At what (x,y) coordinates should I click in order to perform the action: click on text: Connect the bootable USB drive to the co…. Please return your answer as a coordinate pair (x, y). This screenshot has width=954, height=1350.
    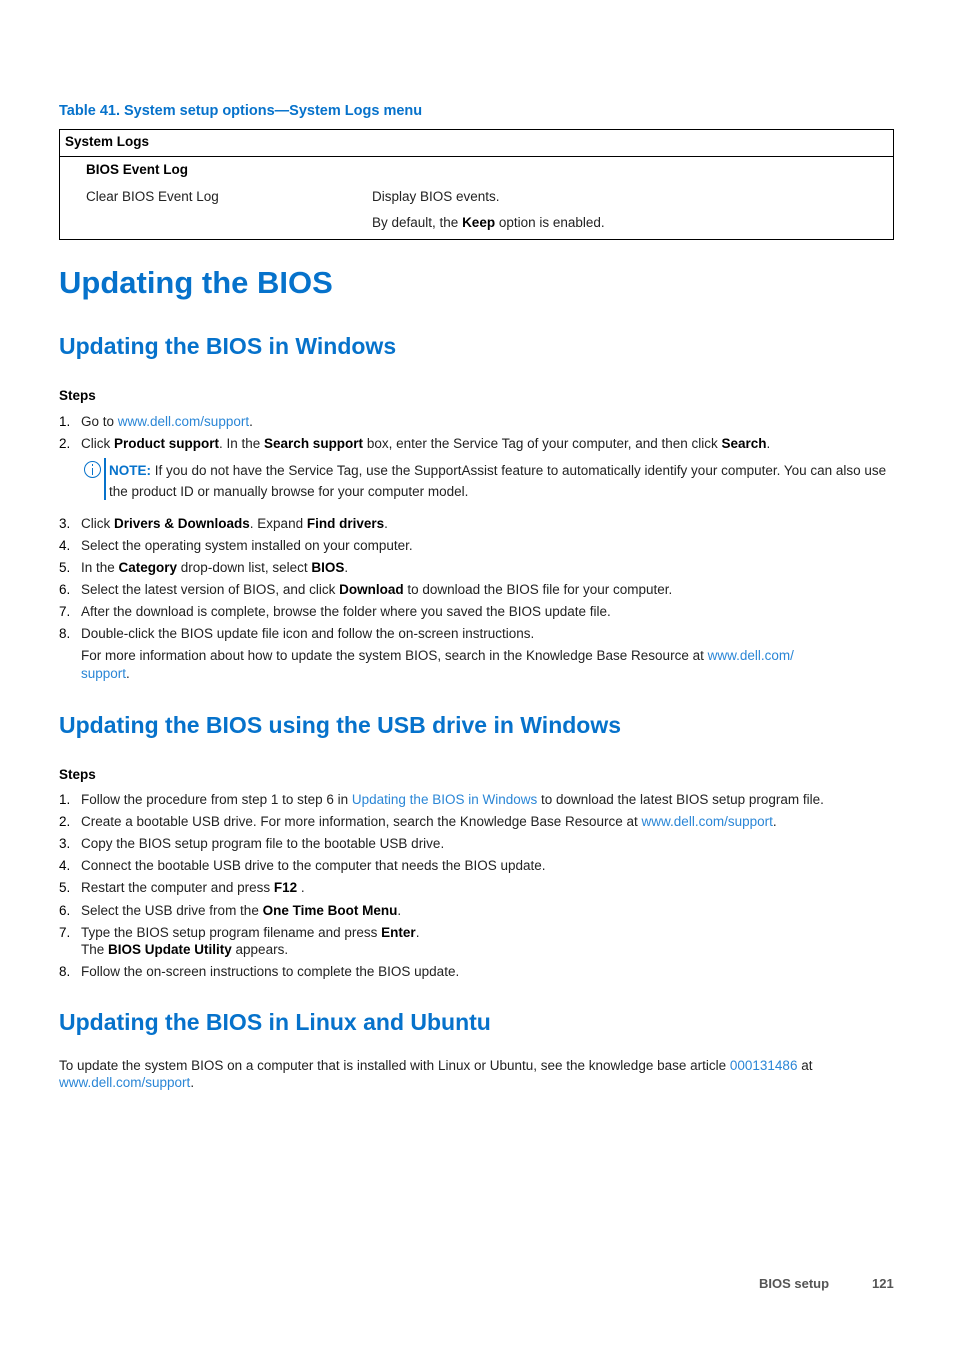
    Looking at the image, I should click on (313, 865).